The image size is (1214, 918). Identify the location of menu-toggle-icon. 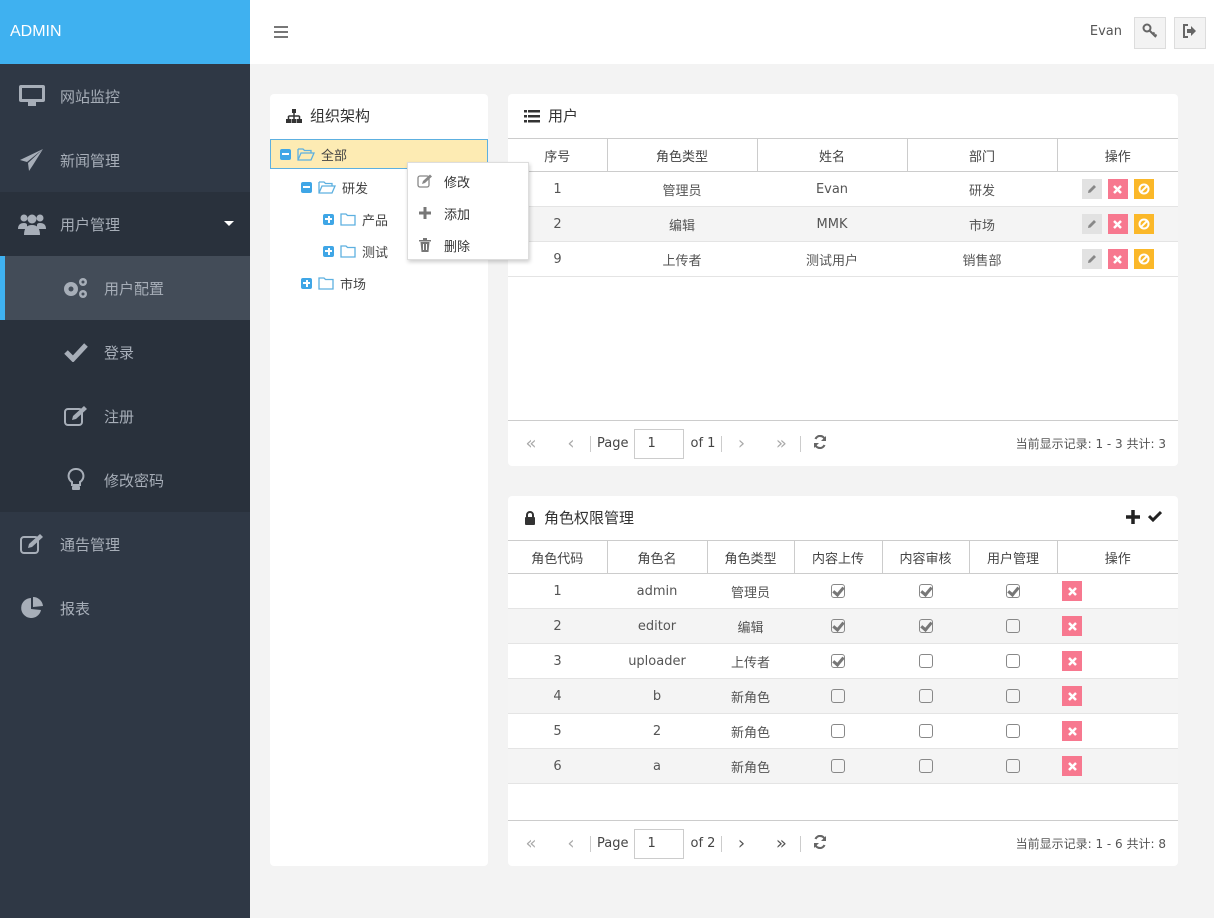
(281, 32).